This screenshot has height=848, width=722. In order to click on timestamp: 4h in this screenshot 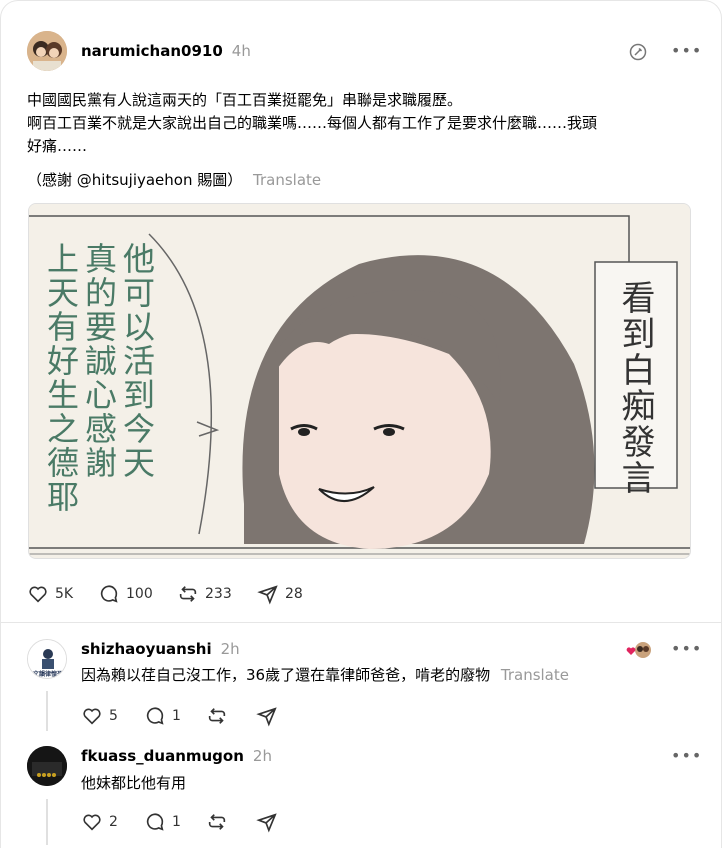, I will do `click(241, 51)`.